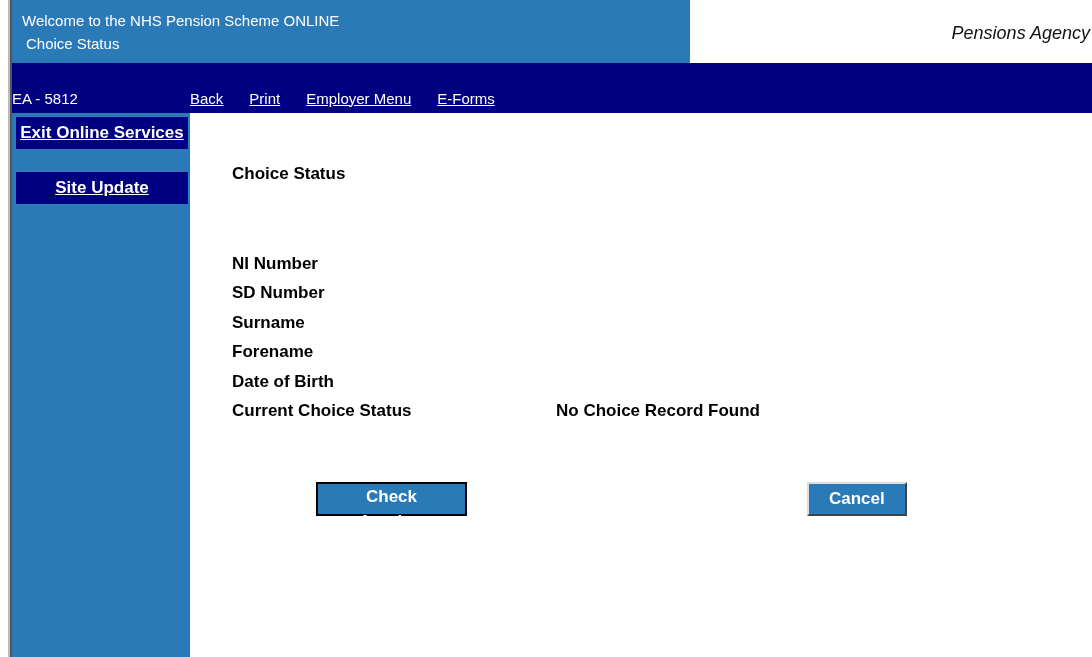 The image size is (1092, 657). What do you see at coordinates (207, 98) in the screenshot?
I see `nav-link: Back` at bounding box center [207, 98].